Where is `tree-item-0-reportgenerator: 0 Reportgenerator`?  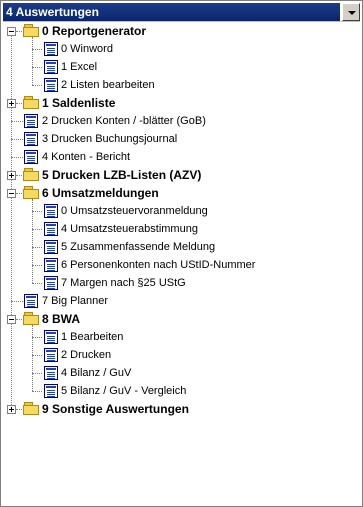 tree-item-0-reportgenerator: 0 Reportgenerator is located at coordinates (94, 31).